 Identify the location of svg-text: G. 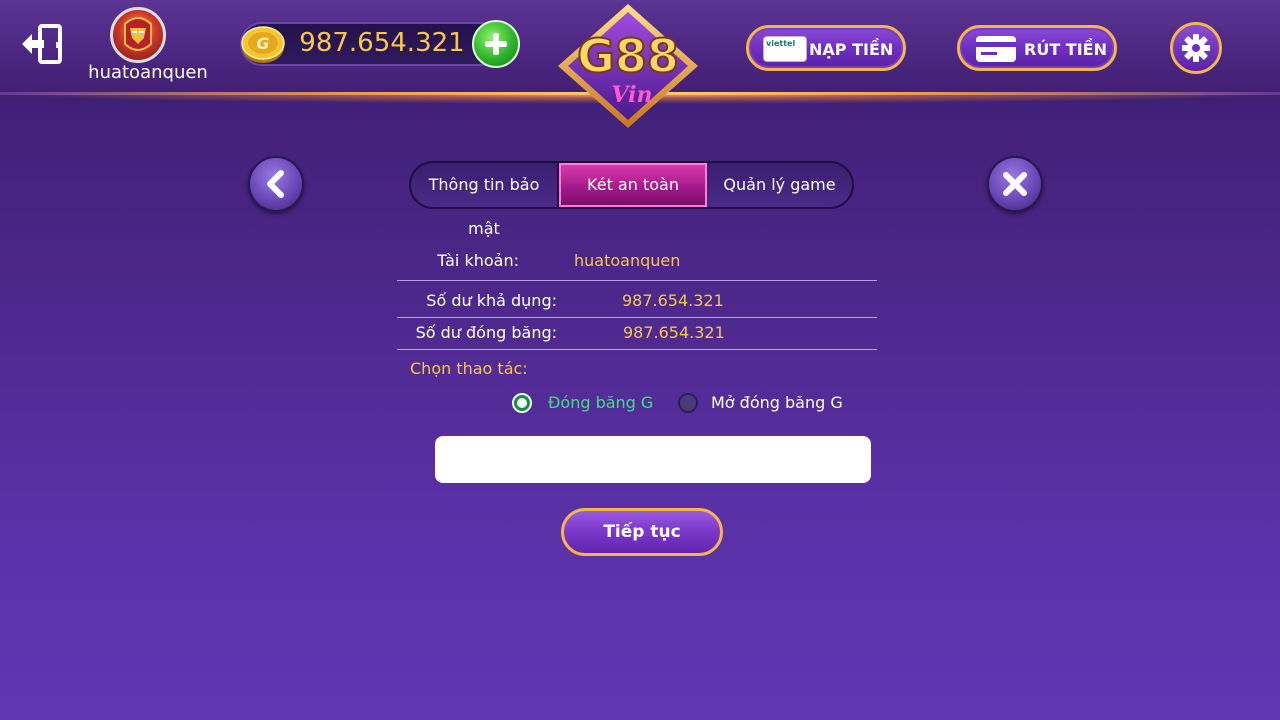
(262, 43).